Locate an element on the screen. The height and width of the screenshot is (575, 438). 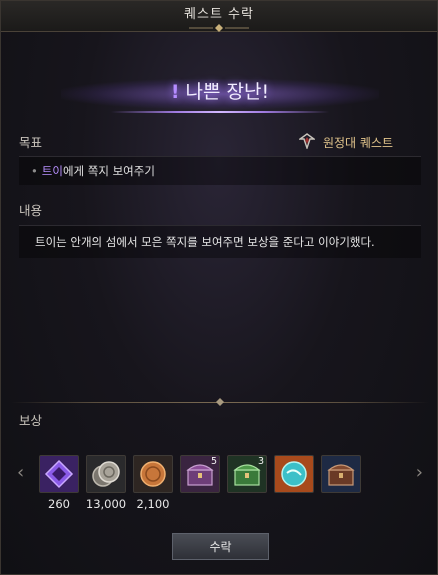
goal-text: 에게 쪽지 보여주기 is located at coordinates (108, 171).